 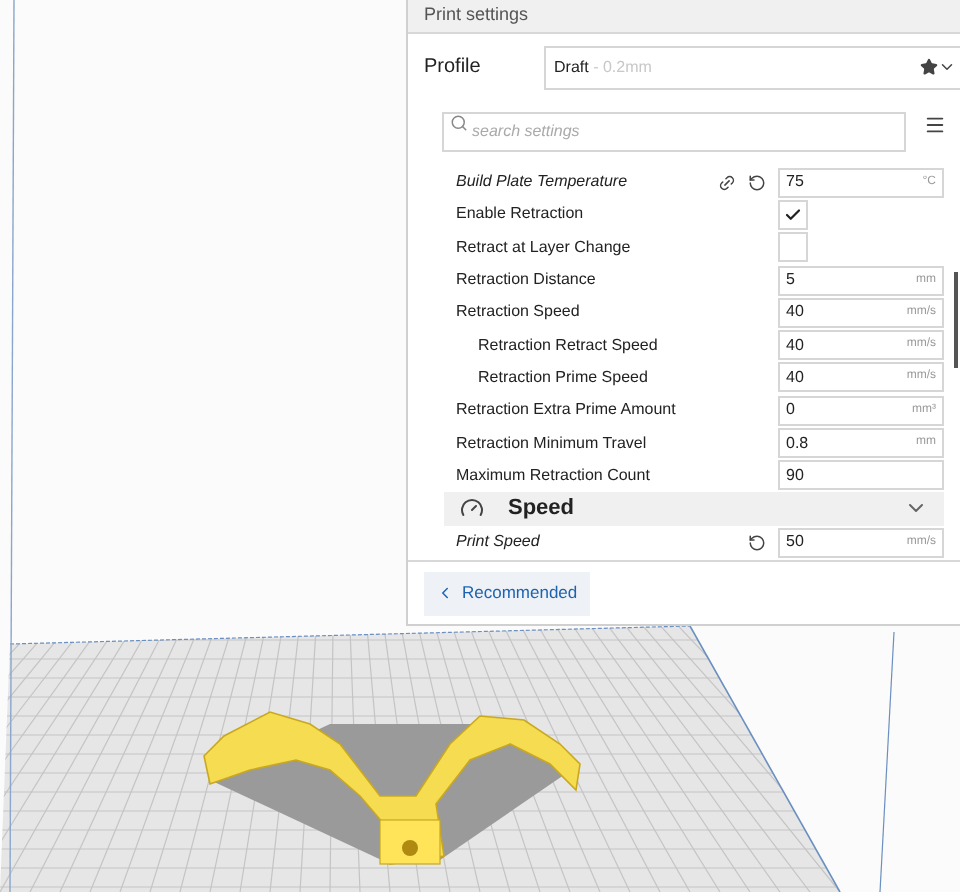 What do you see at coordinates (795, 542) in the screenshot?
I see `field-value: 50` at bounding box center [795, 542].